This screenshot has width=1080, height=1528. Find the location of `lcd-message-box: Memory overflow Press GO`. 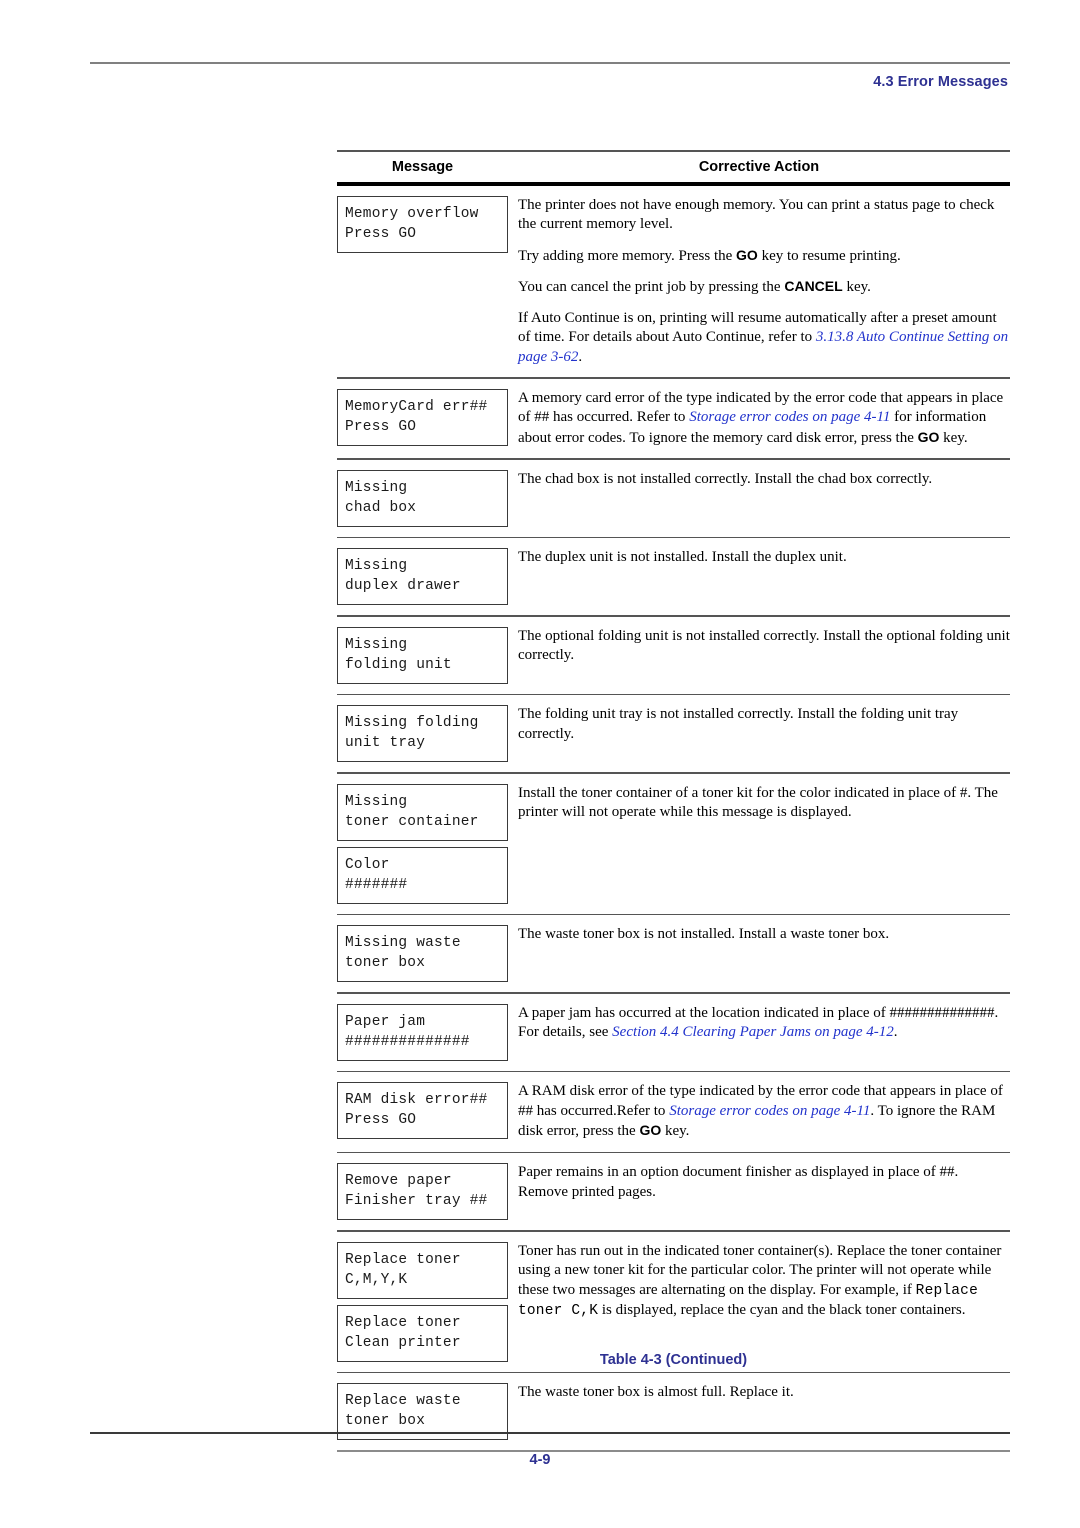

lcd-message-box: Memory overflow Press GO is located at coordinates (422, 224).